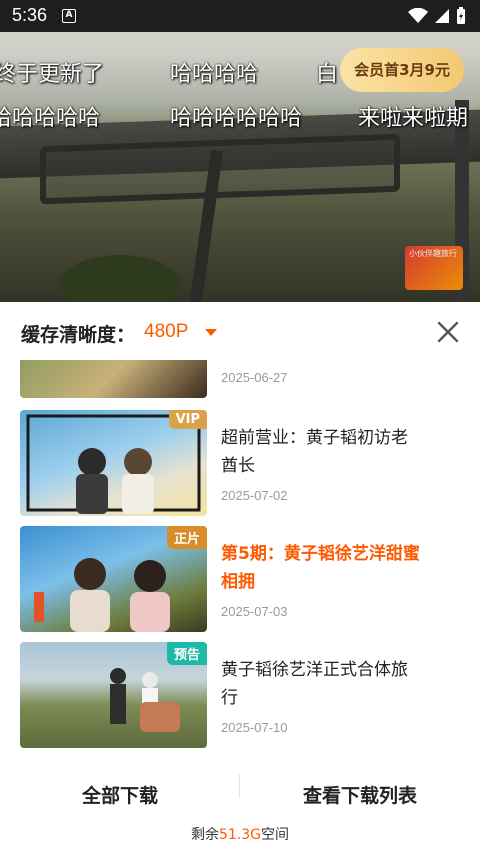 This screenshot has width=480, height=855. I want to click on scene-bush, so click(120, 278).